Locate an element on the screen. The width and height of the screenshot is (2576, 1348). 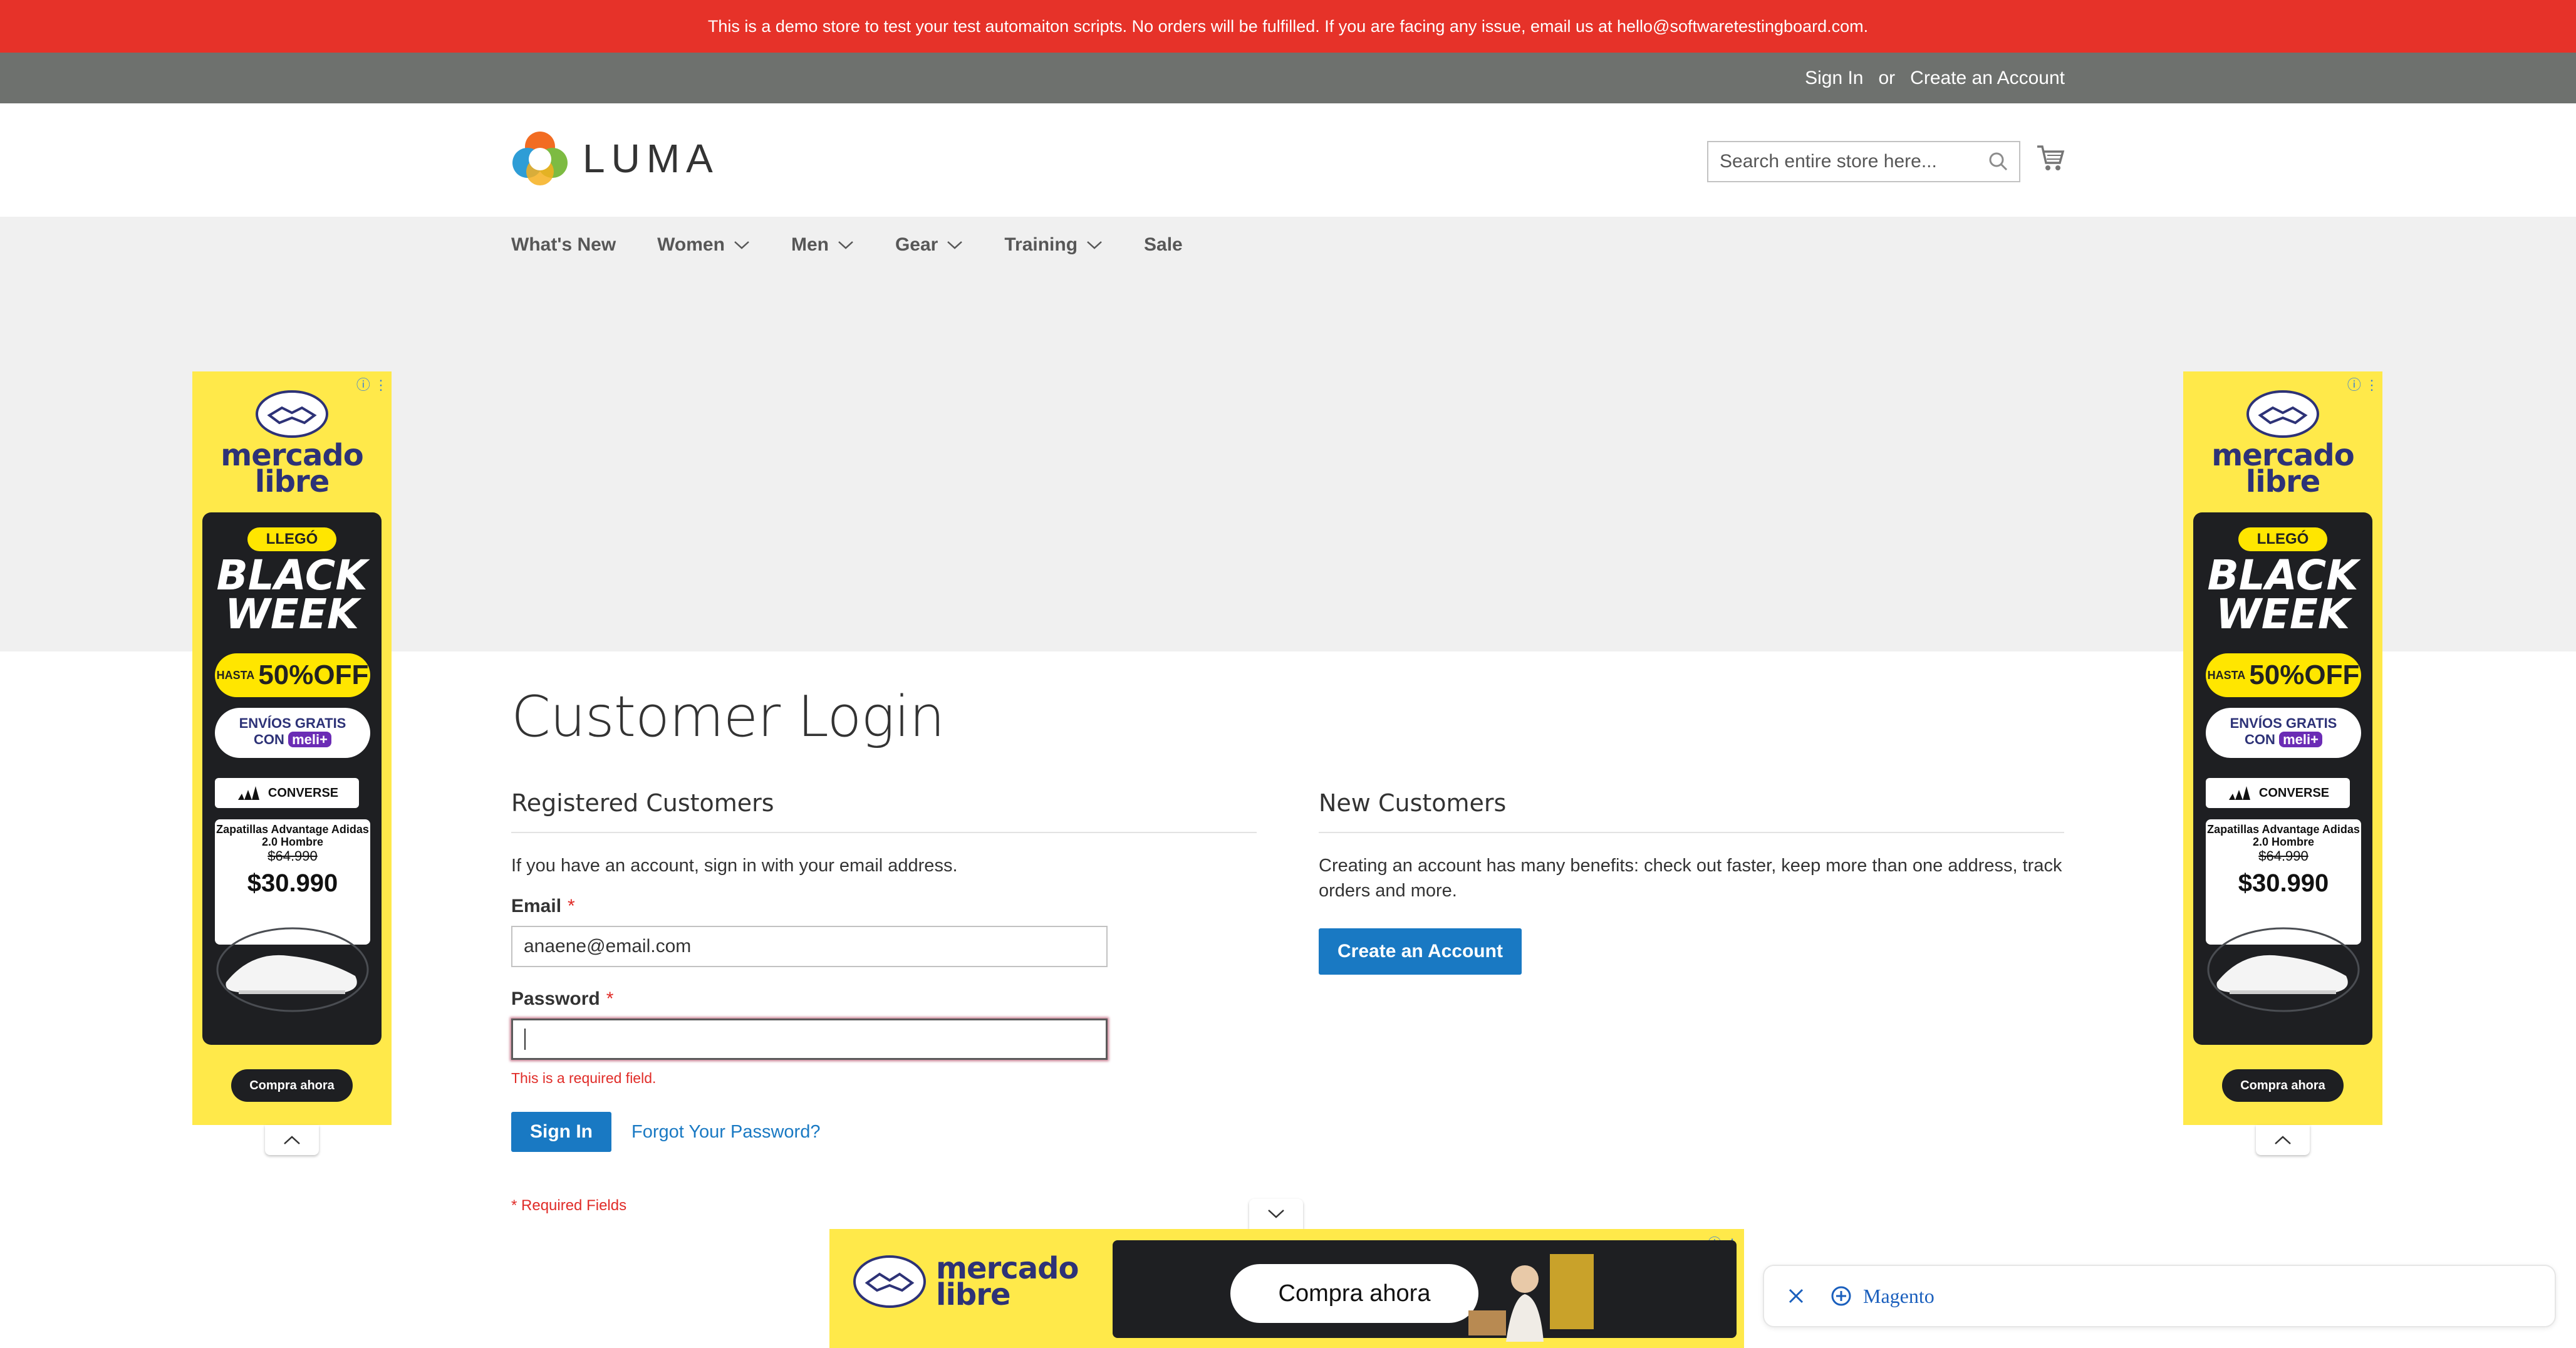
nav-item-women: Women is located at coordinates (703, 245).